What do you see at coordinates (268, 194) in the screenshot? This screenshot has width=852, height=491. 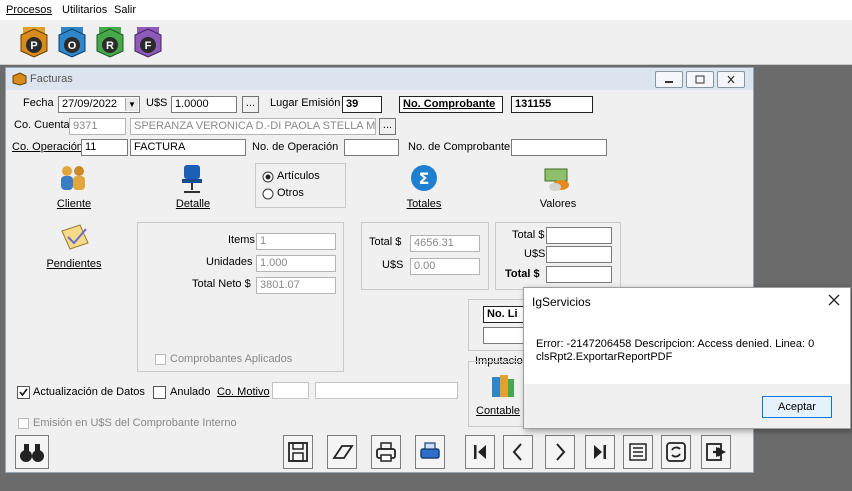 I see `radio-empty-icon` at bounding box center [268, 194].